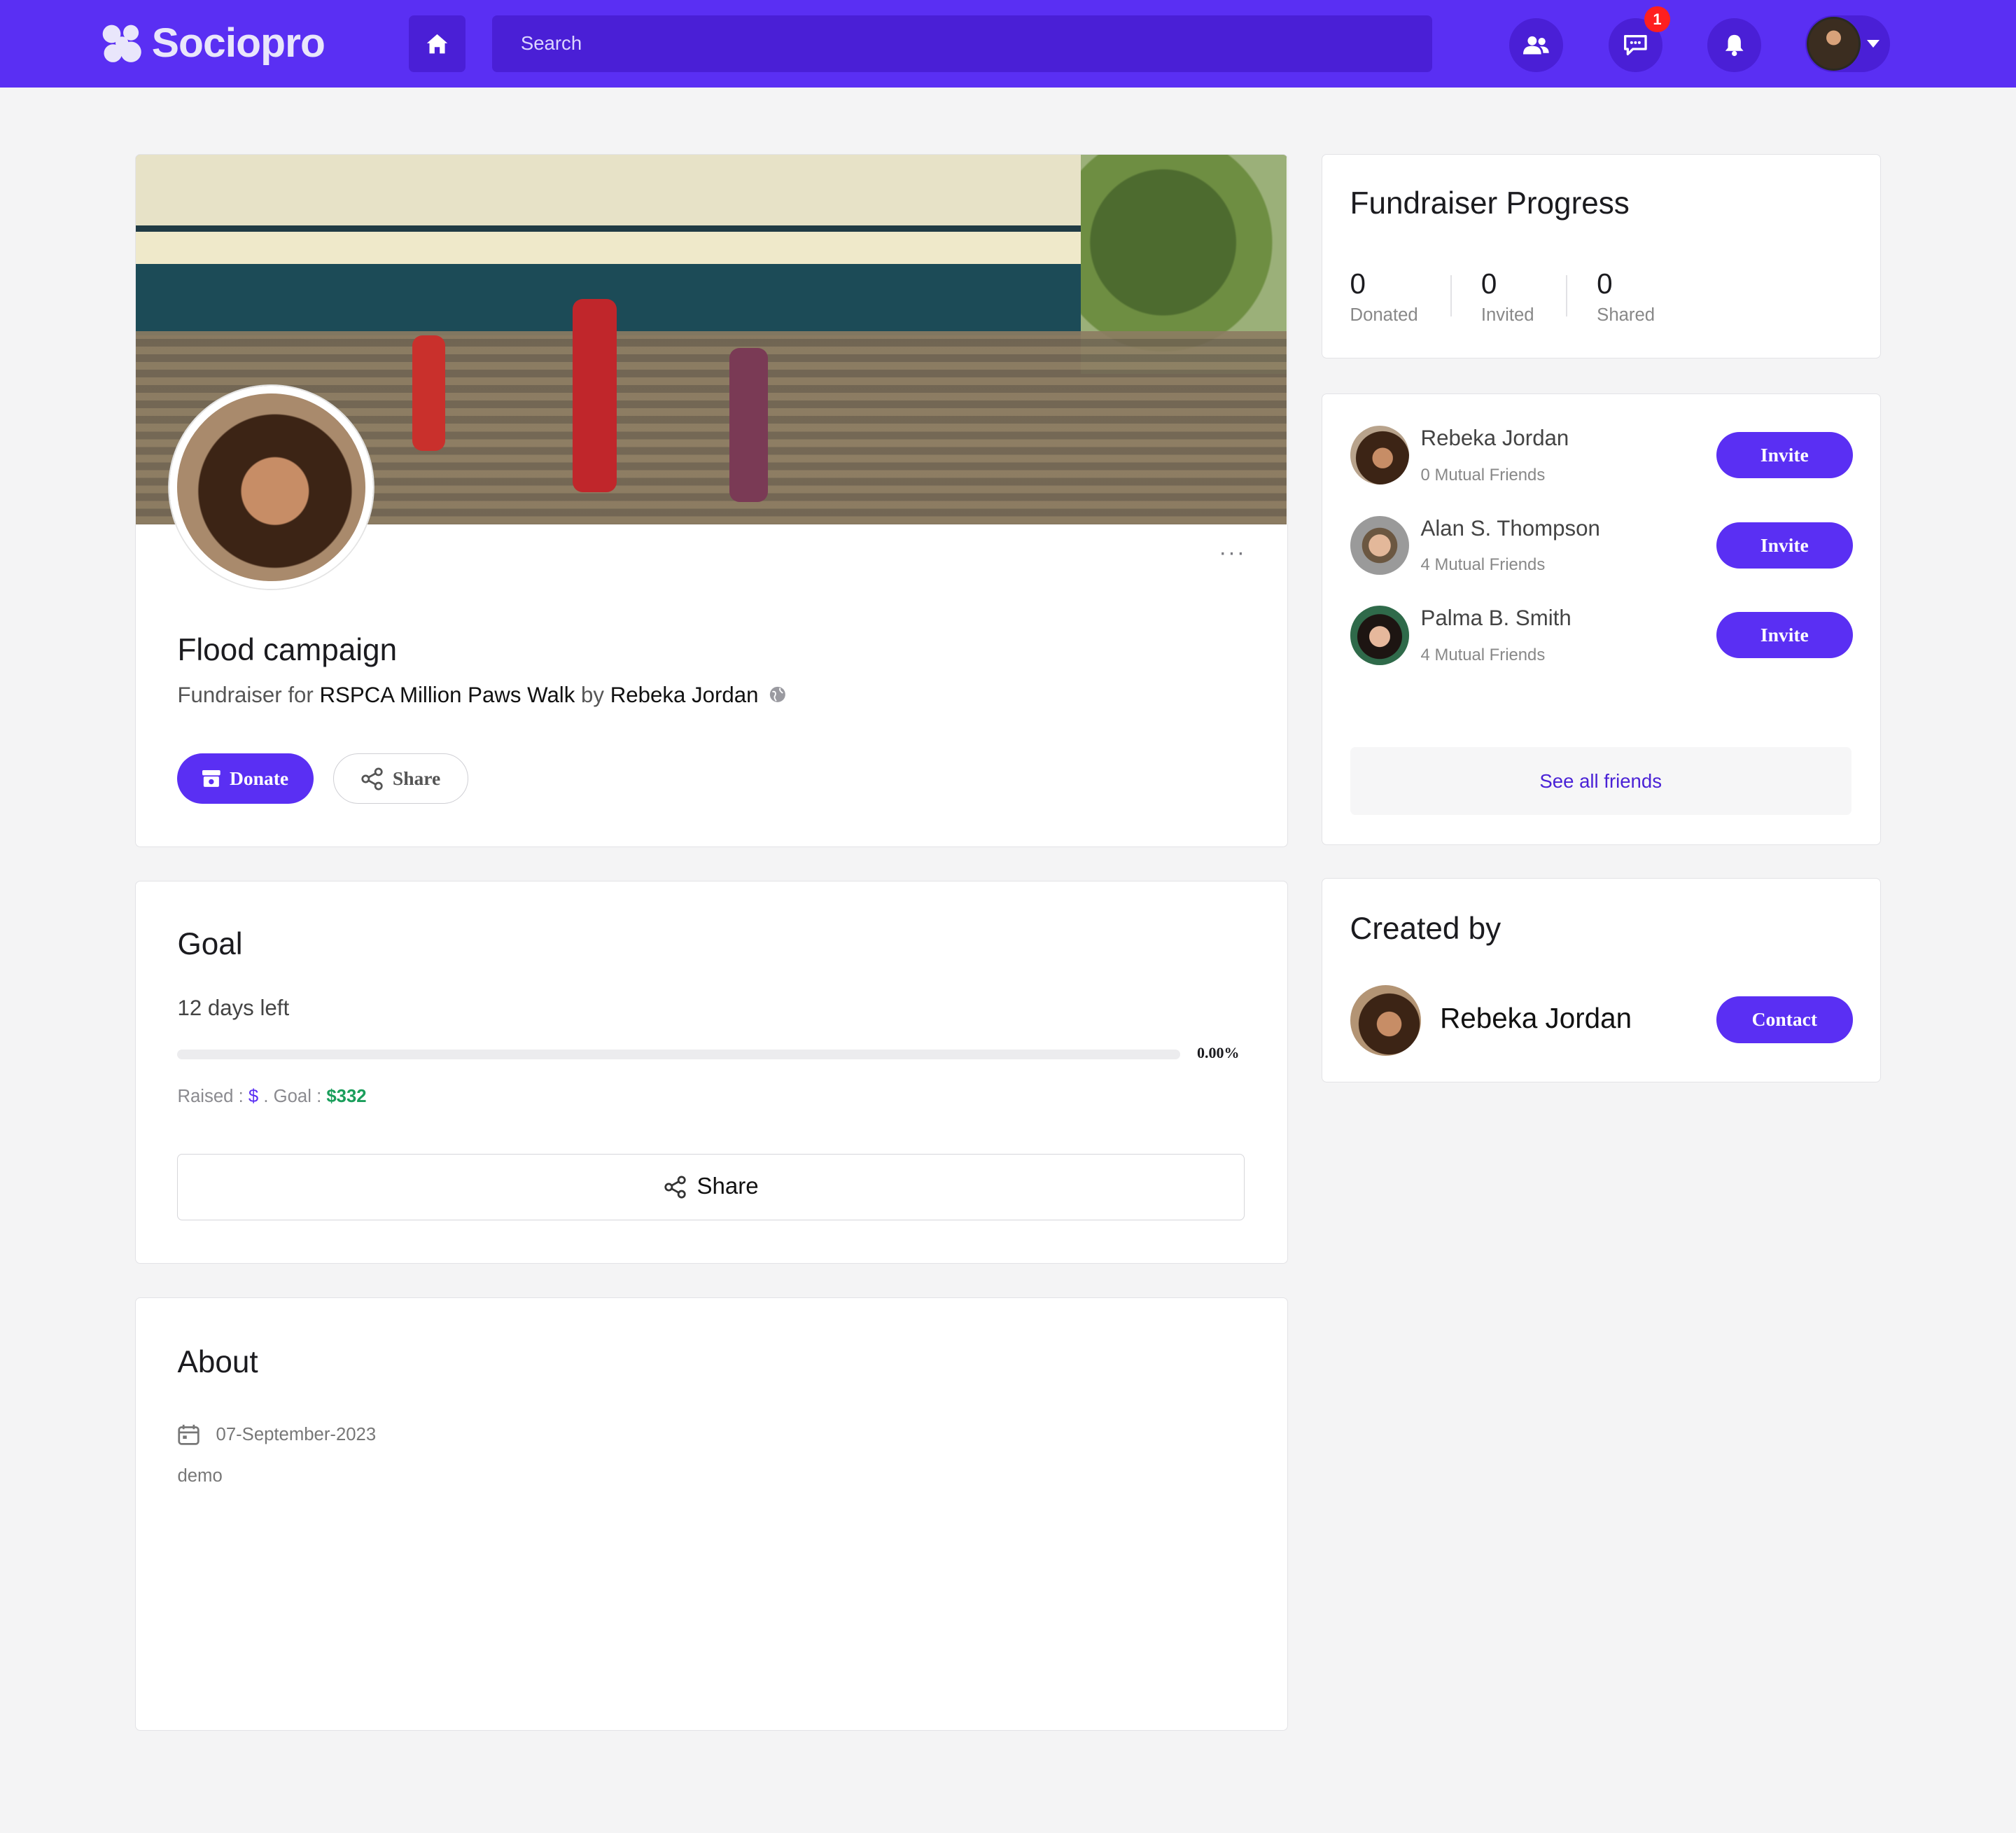 Image resolution: width=2016 pixels, height=1833 pixels. I want to click on friend-row: Palma B. Smith 4 Mutual Friends Invite, so click(1602, 636).